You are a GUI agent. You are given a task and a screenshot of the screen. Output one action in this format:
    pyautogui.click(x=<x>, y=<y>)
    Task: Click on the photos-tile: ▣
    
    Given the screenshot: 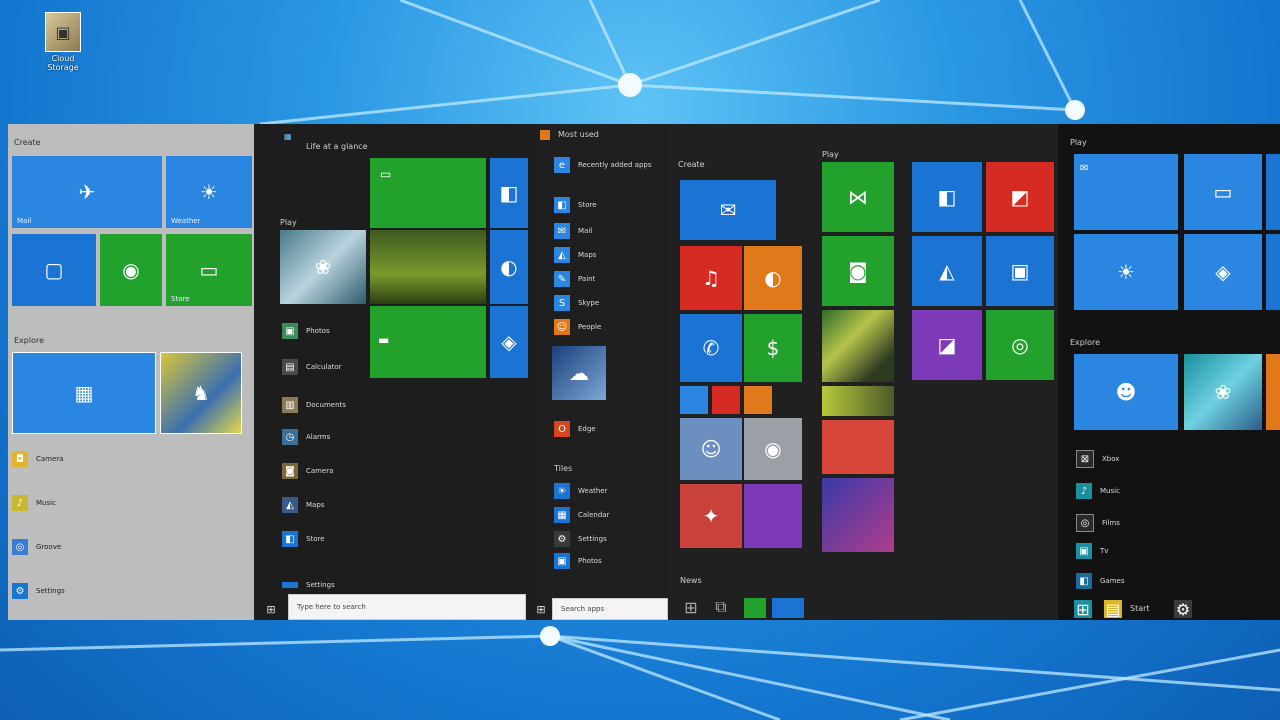 What is the action you would take?
    pyautogui.click(x=1020, y=271)
    